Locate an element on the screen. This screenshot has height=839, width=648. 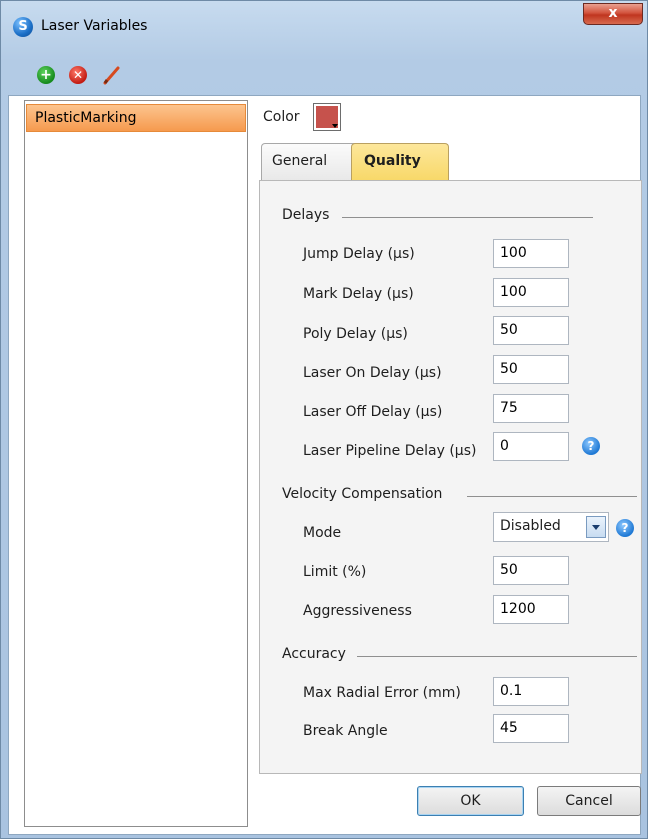
cancel-button: Cancel is located at coordinates (589, 801).